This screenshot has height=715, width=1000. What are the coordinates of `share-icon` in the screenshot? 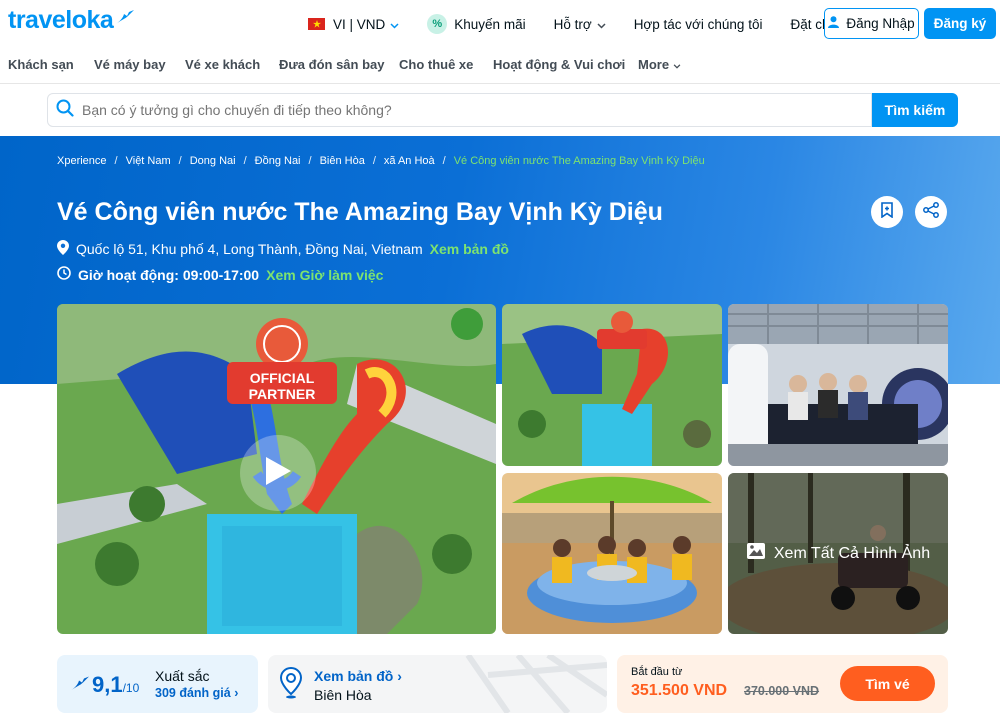 It's located at (931, 212).